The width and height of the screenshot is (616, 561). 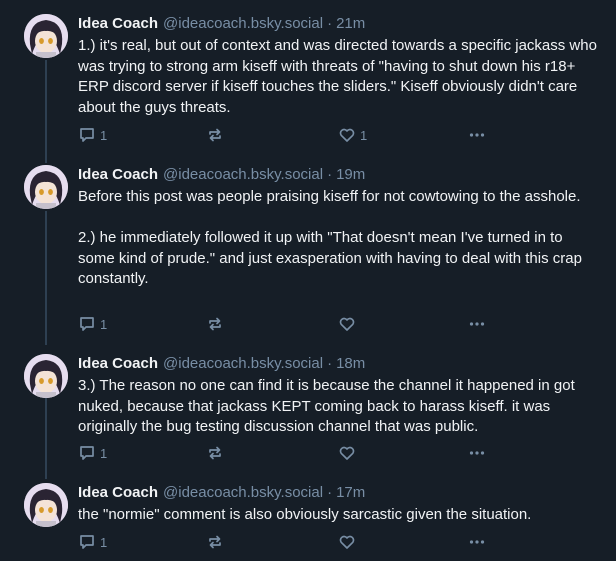 I want to click on post-timestamp: 17m, so click(x=350, y=493).